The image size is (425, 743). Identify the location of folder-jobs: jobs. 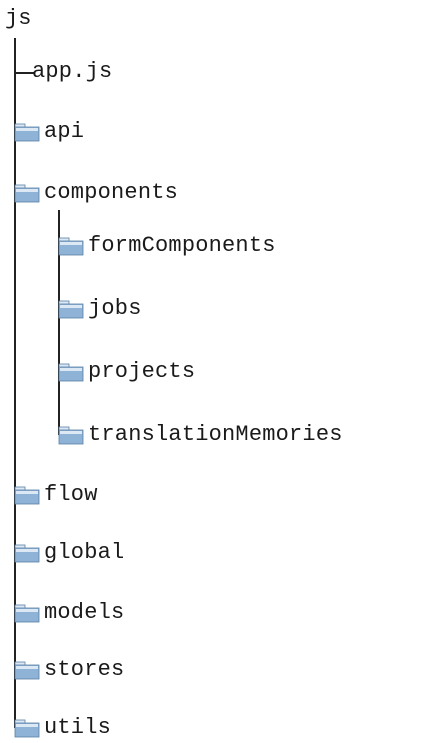
(100, 309).